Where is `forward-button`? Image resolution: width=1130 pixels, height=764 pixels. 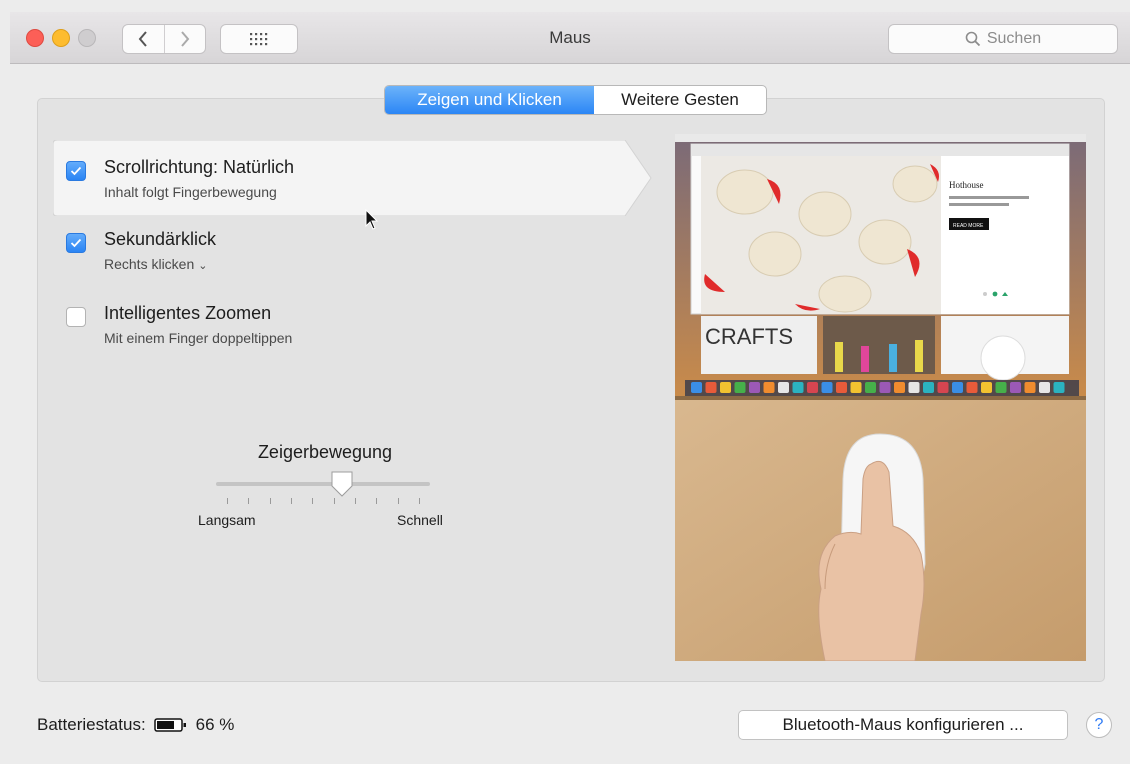 forward-button is located at coordinates (184, 39).